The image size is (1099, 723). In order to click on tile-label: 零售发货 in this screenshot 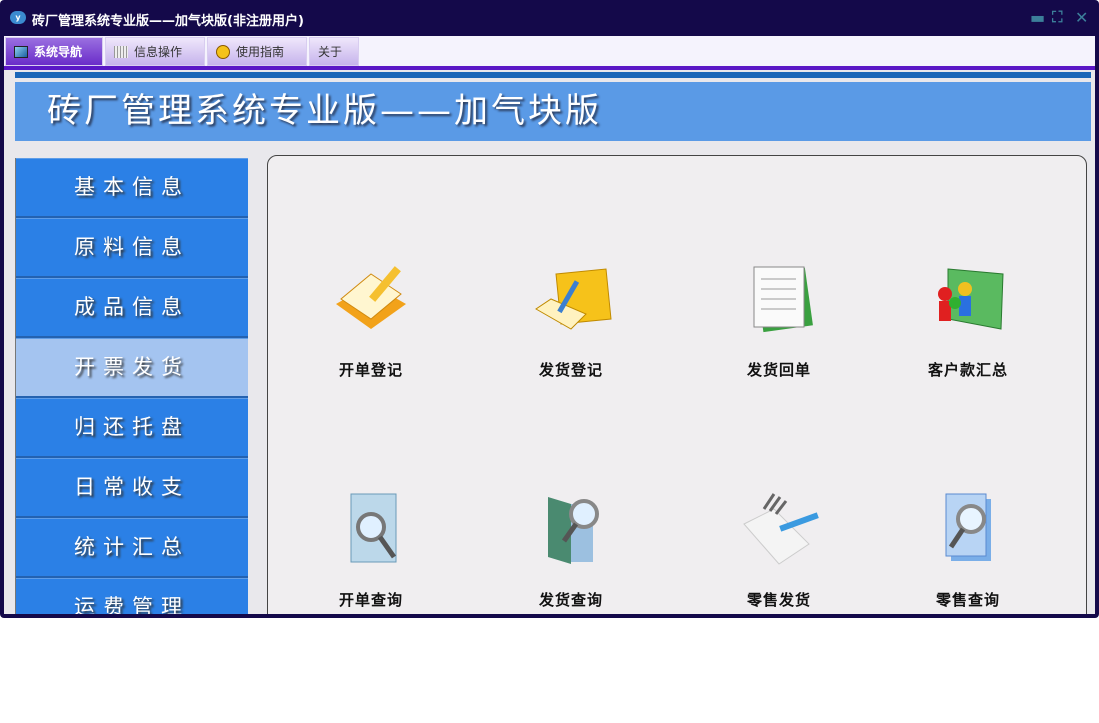, I will do `click(778, 600)`.